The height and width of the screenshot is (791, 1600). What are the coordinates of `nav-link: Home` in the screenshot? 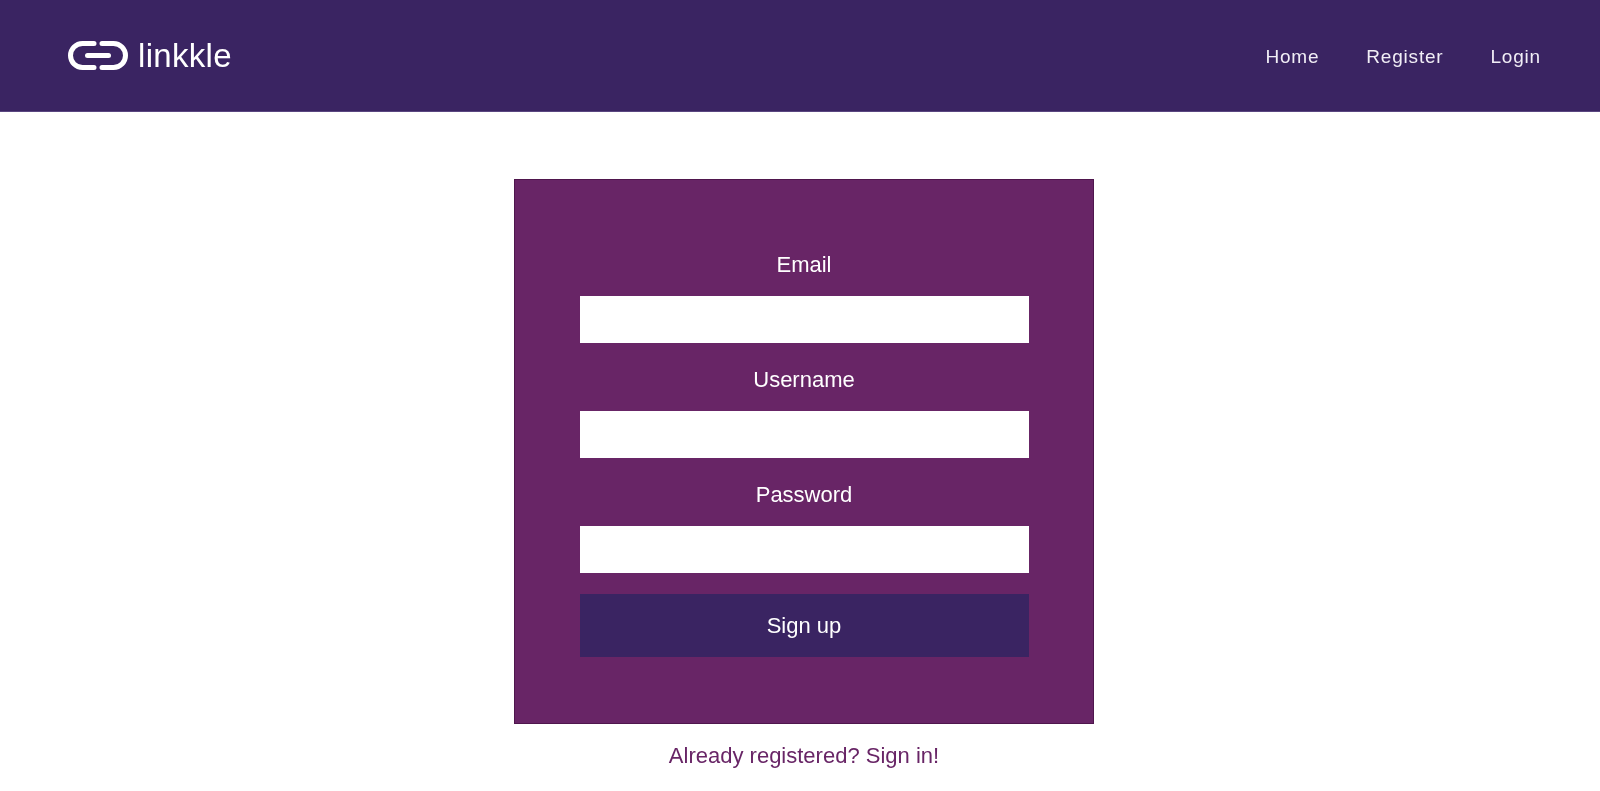 It's located at (1292, 56).